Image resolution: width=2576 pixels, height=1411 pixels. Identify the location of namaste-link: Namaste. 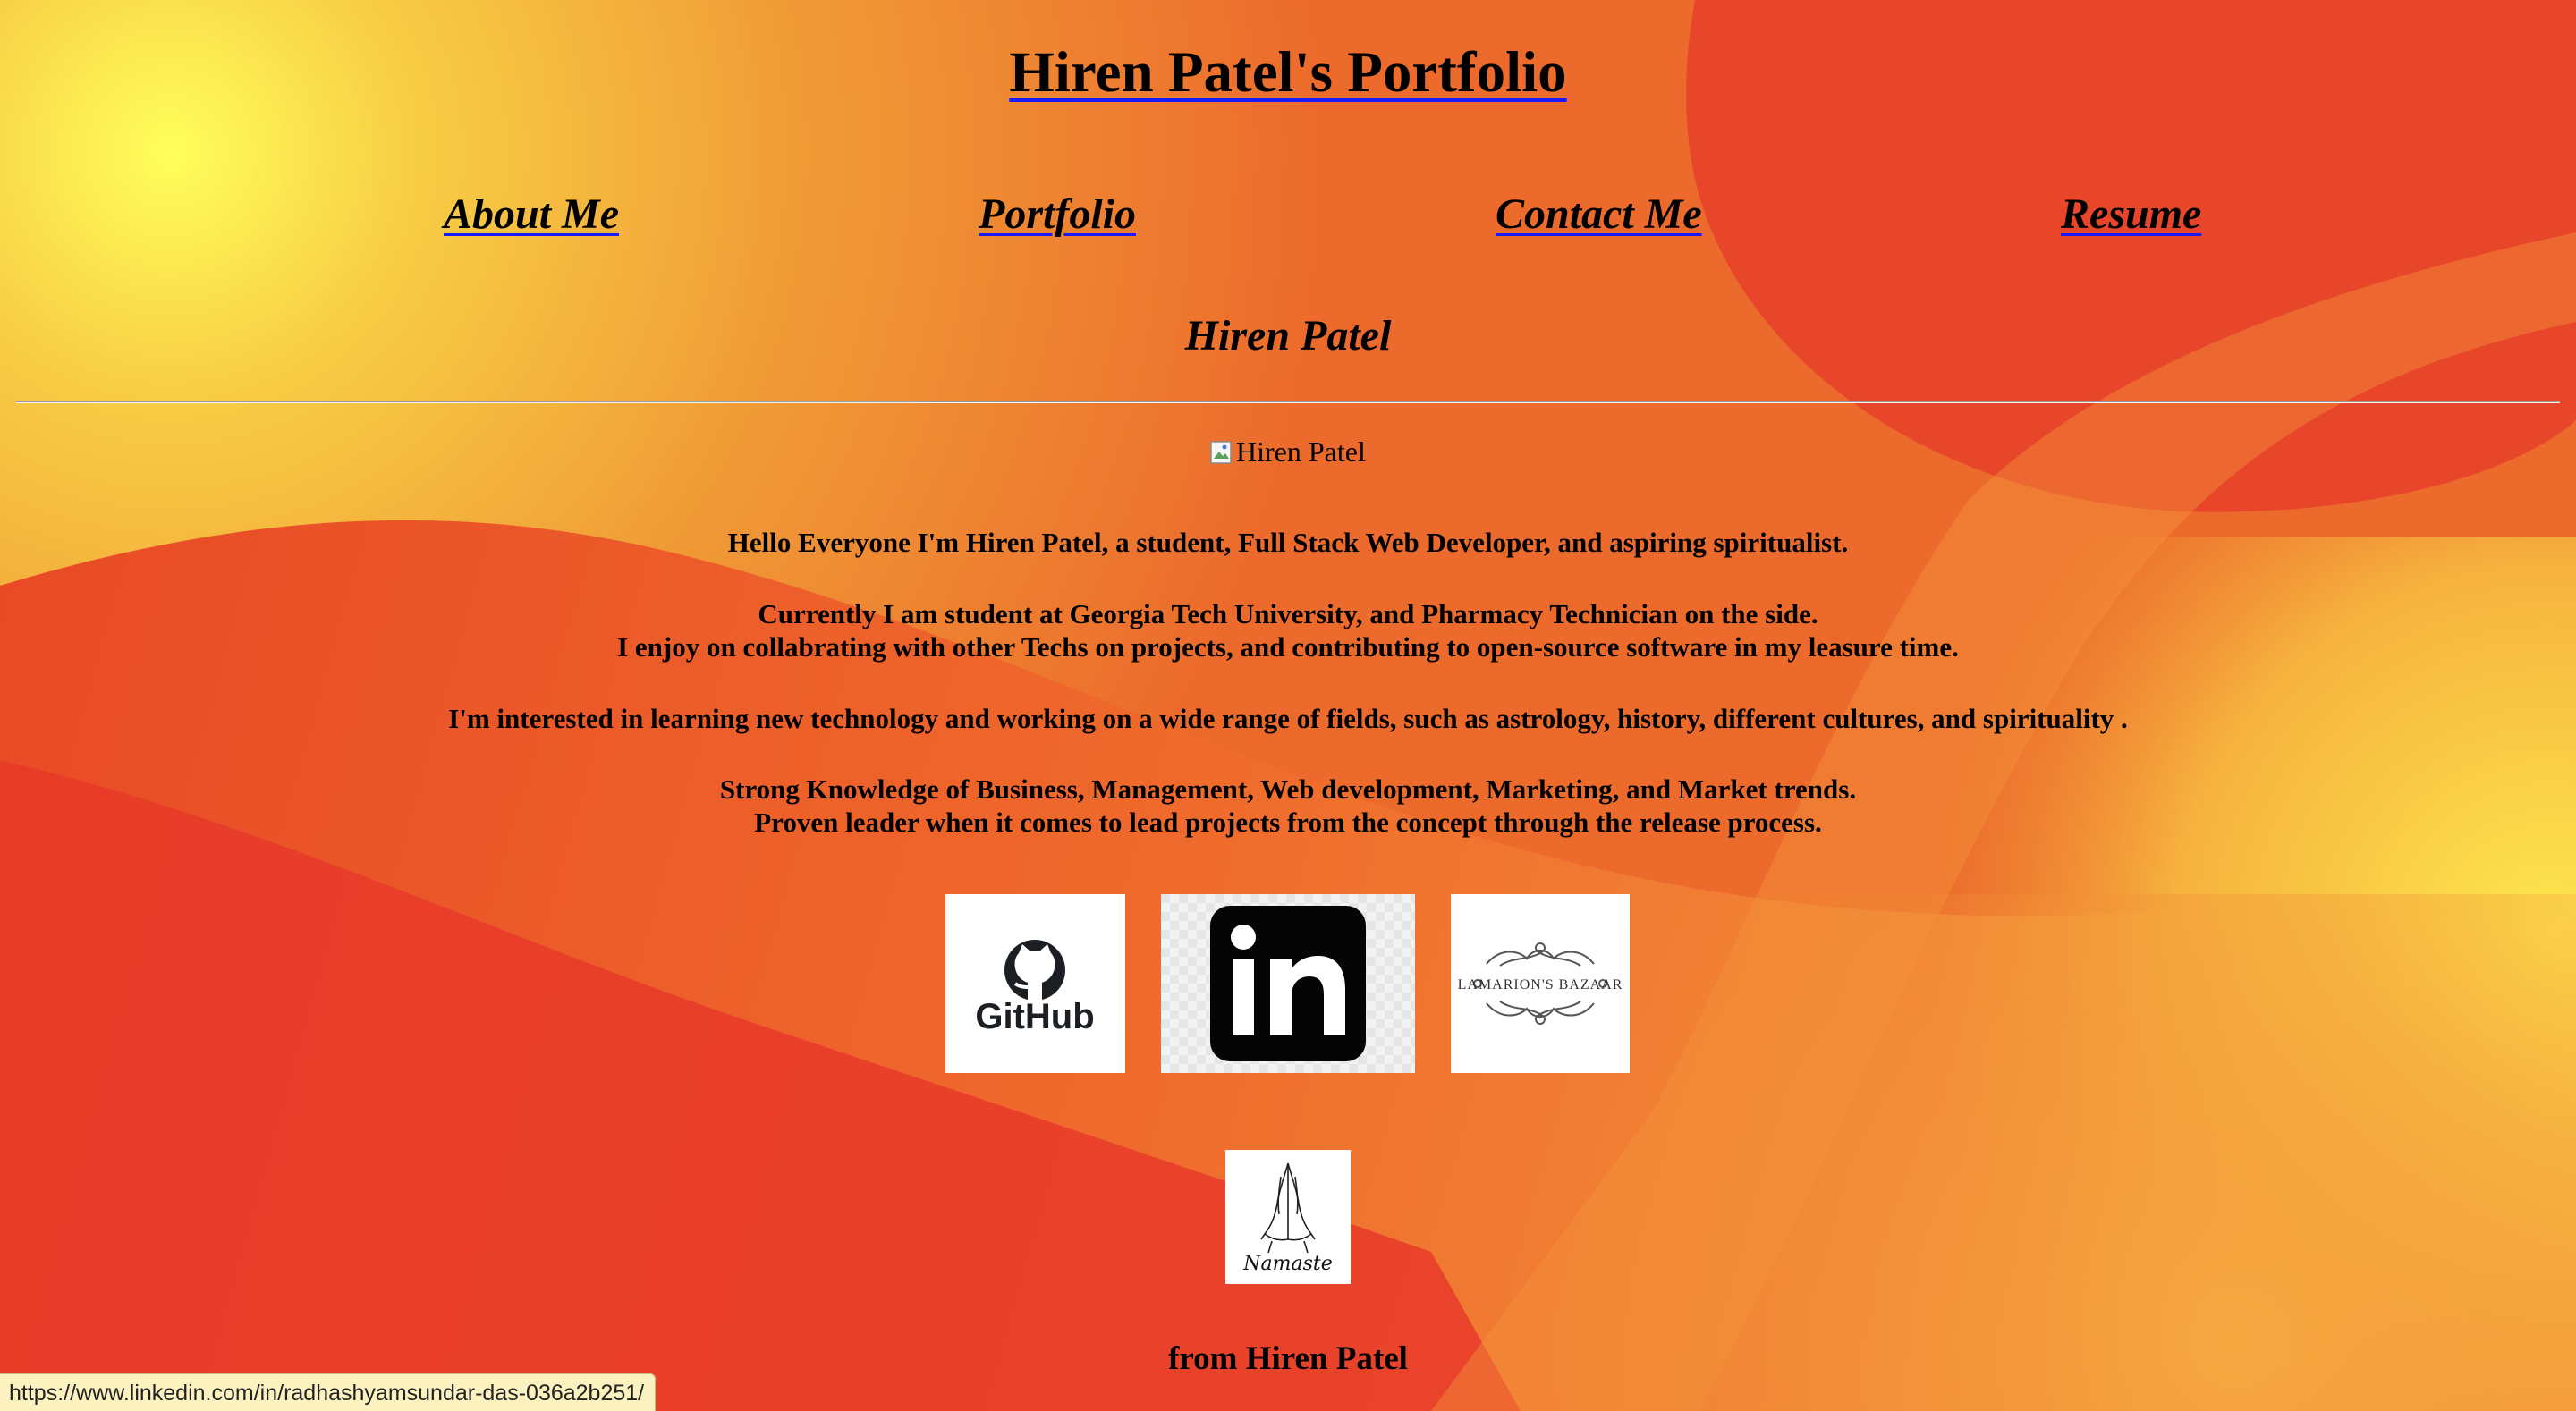
(1288, 1217).